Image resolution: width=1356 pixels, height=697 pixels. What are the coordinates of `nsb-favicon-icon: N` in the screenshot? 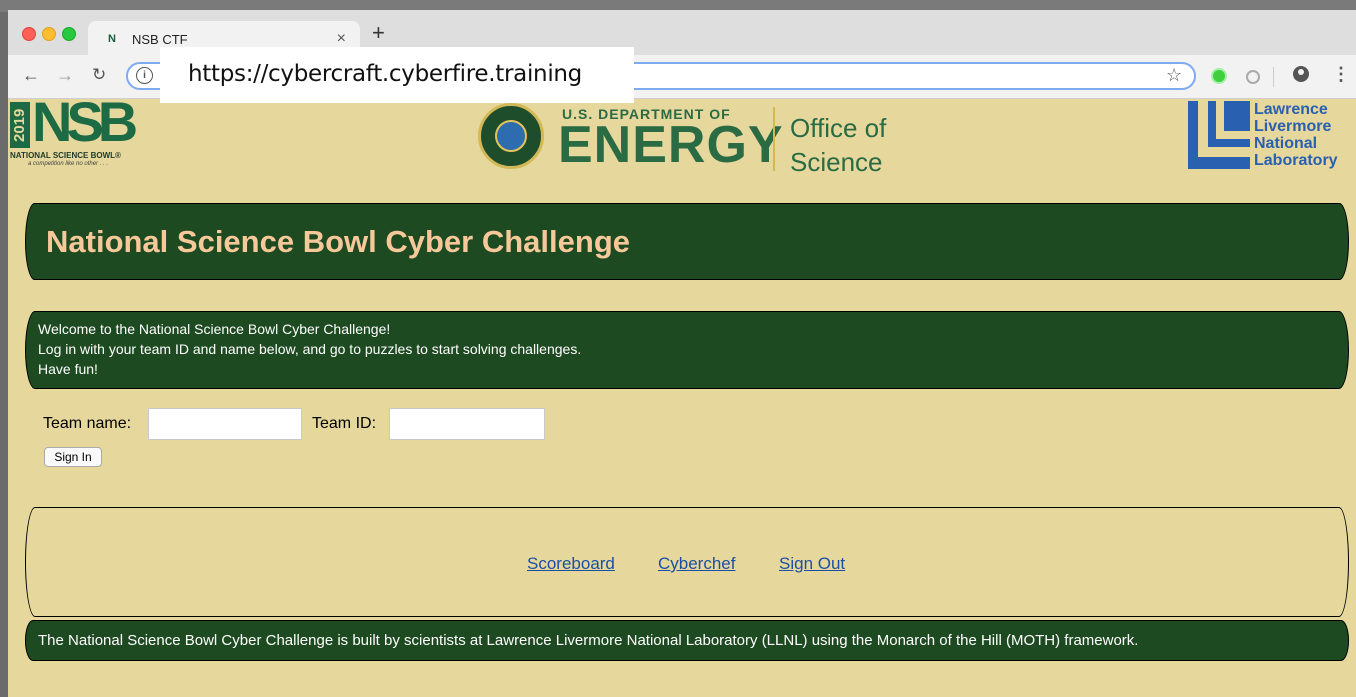 It's located at (112, 39).